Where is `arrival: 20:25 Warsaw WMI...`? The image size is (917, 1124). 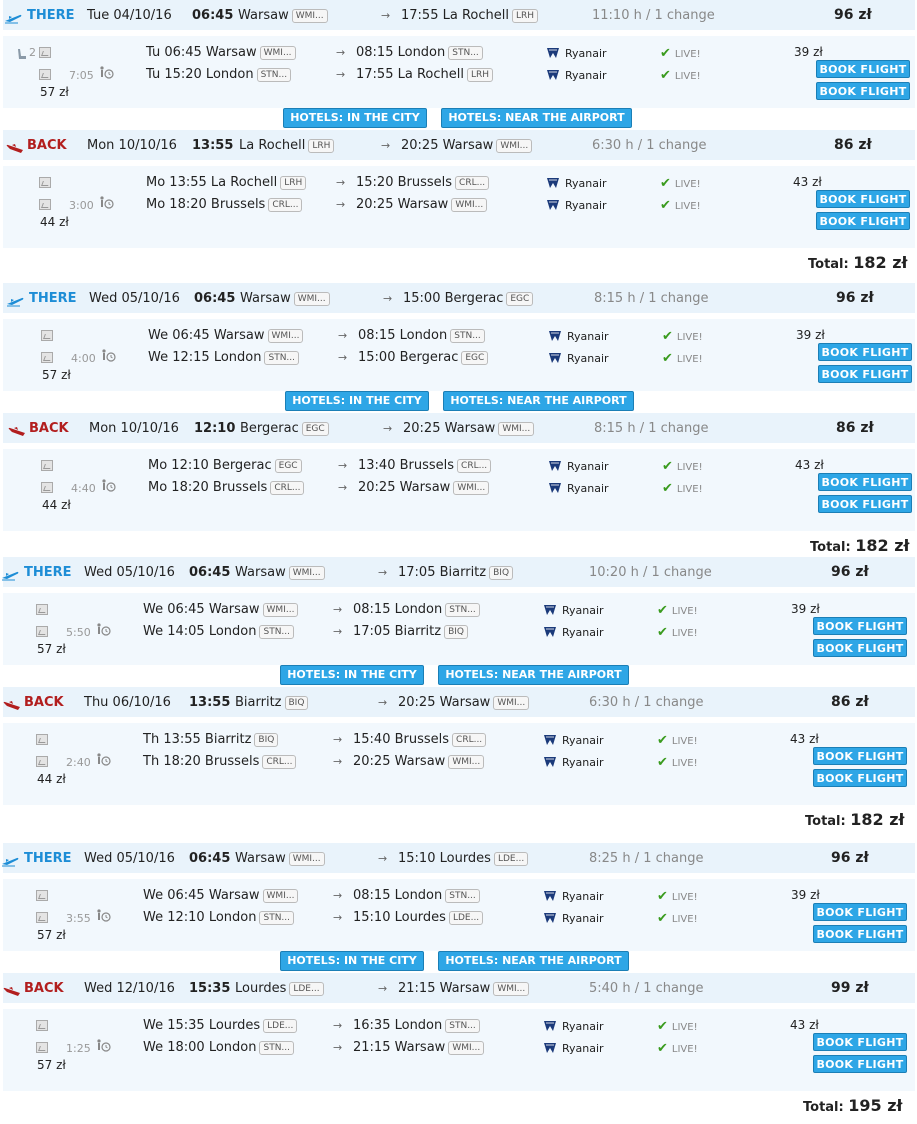
arrival: 20:25 Warsaw WMI... is located at coordinates (467, 145).